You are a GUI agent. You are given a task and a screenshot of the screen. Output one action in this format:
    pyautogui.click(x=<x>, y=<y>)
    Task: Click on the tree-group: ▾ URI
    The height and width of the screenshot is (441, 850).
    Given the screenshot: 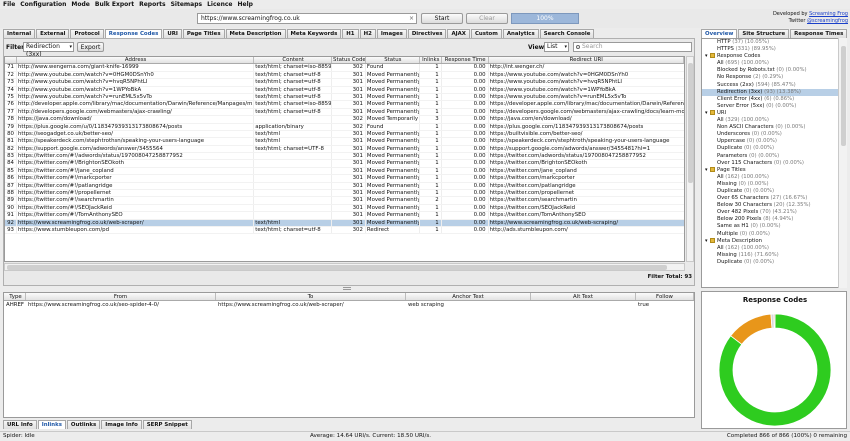 What is the action you would take?
    pyautogui.click(x=774, y=113)
    